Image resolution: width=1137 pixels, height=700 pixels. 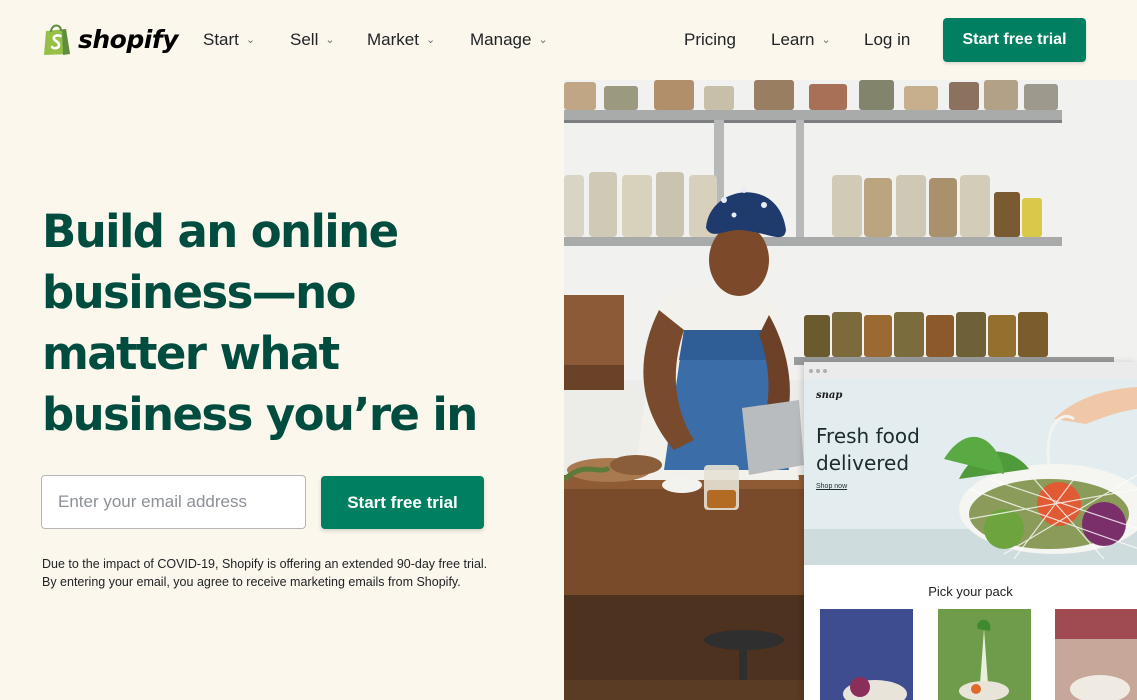 I want to click on mockup-section-title: Pick your pack, so click(x=970, y=591).